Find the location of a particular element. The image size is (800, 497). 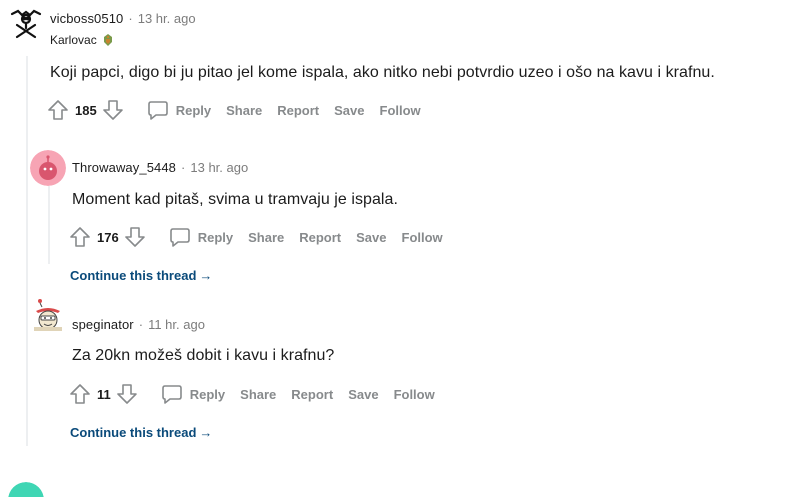

comment-meta: speginator · 11 hr. ago is located at coordinates (138, 324).